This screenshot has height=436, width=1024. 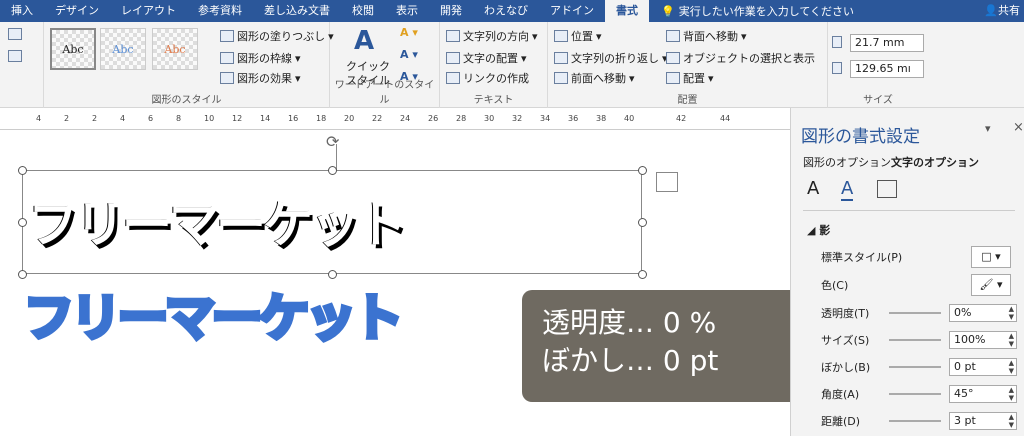 What do you see at coordinates (492, 36) in the screenshot?
I see `text-direction-button: 文字列の方向 ▾` at bounding box center [492, 36].